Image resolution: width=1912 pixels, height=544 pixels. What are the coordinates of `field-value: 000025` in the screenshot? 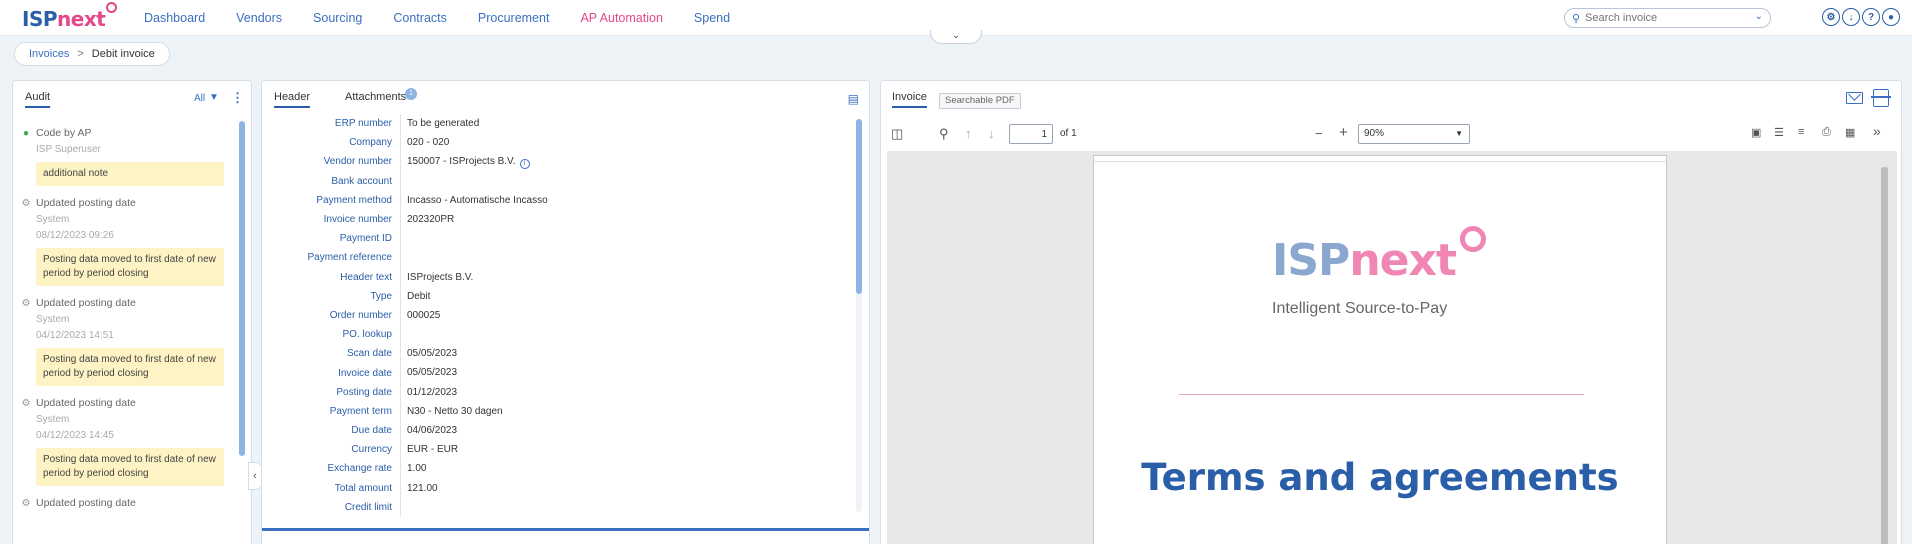 It's located at (626, 315).